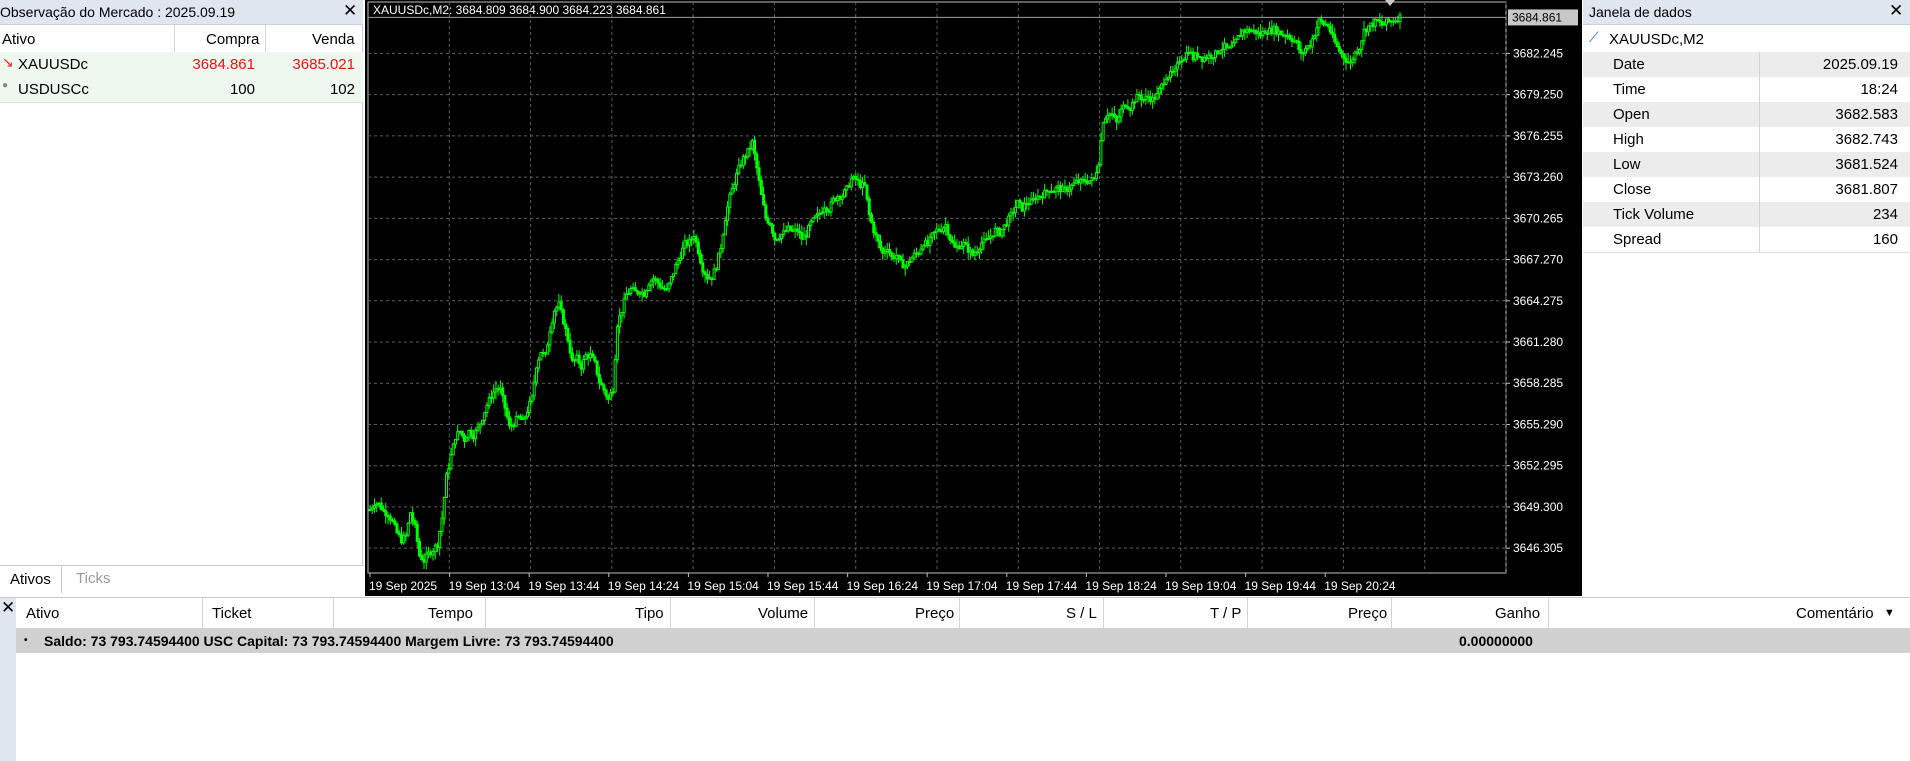 This screenshot has width=1910, height=761. What do you see at coordinates (1538, 424) in the screenshot?
I see `price-label: 3655.290` at bounding box center [1538, 424].